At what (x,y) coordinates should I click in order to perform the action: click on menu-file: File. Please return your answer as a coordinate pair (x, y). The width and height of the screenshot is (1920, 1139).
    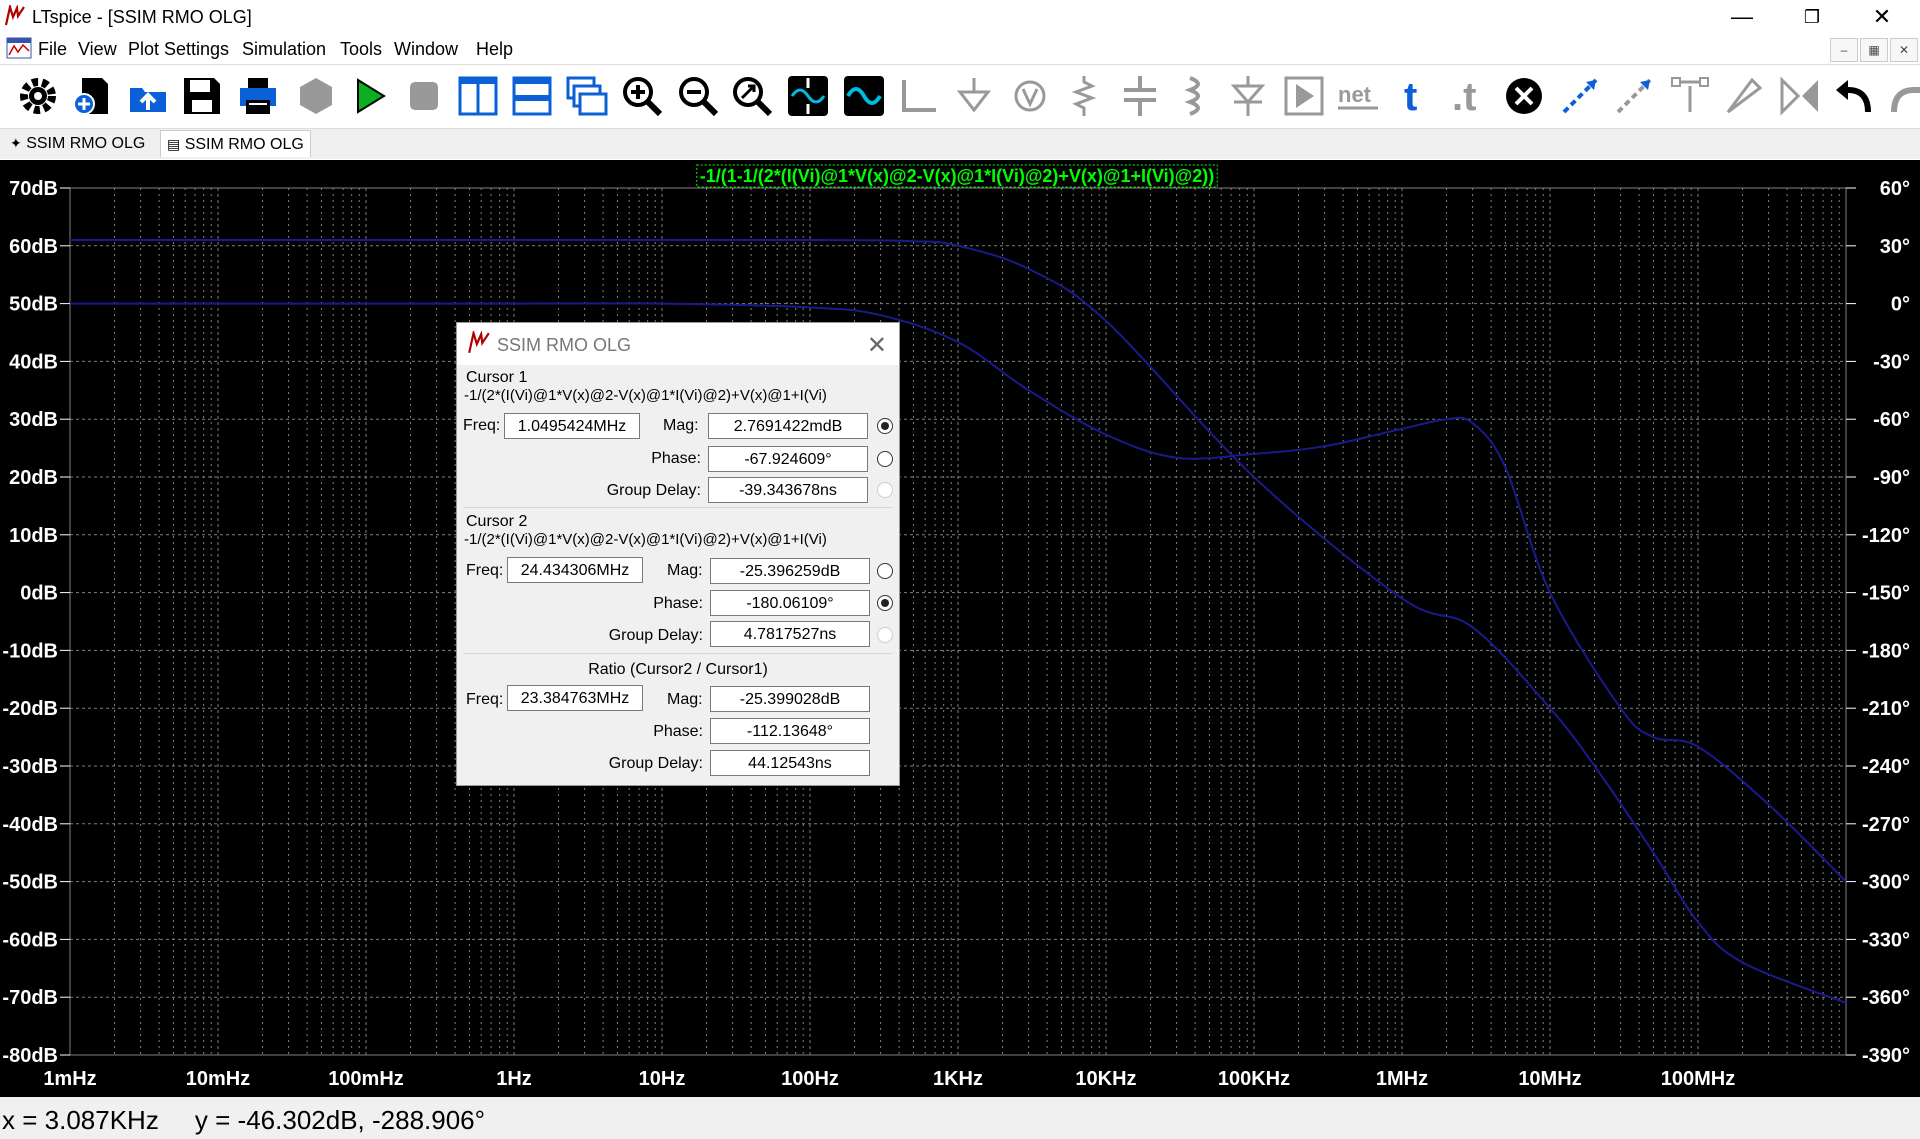
    Looking at the image, I should click on (52, 49).